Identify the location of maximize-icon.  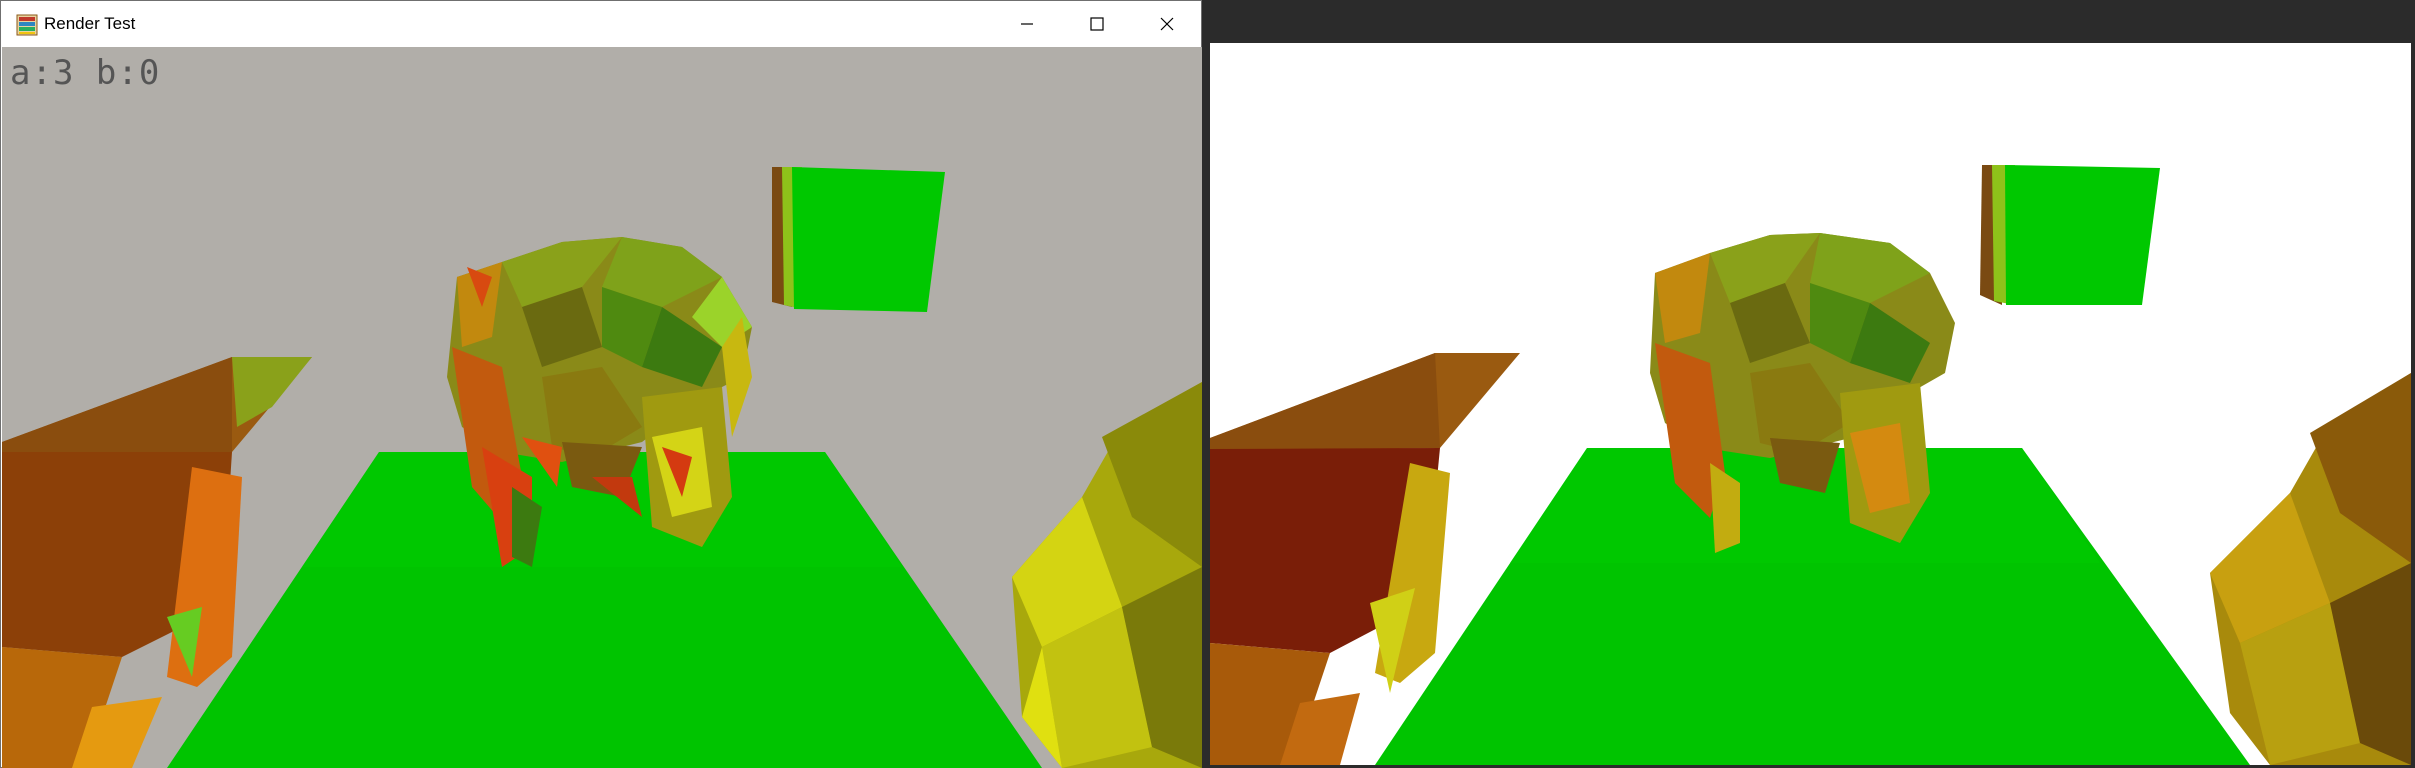
(1097, 24).